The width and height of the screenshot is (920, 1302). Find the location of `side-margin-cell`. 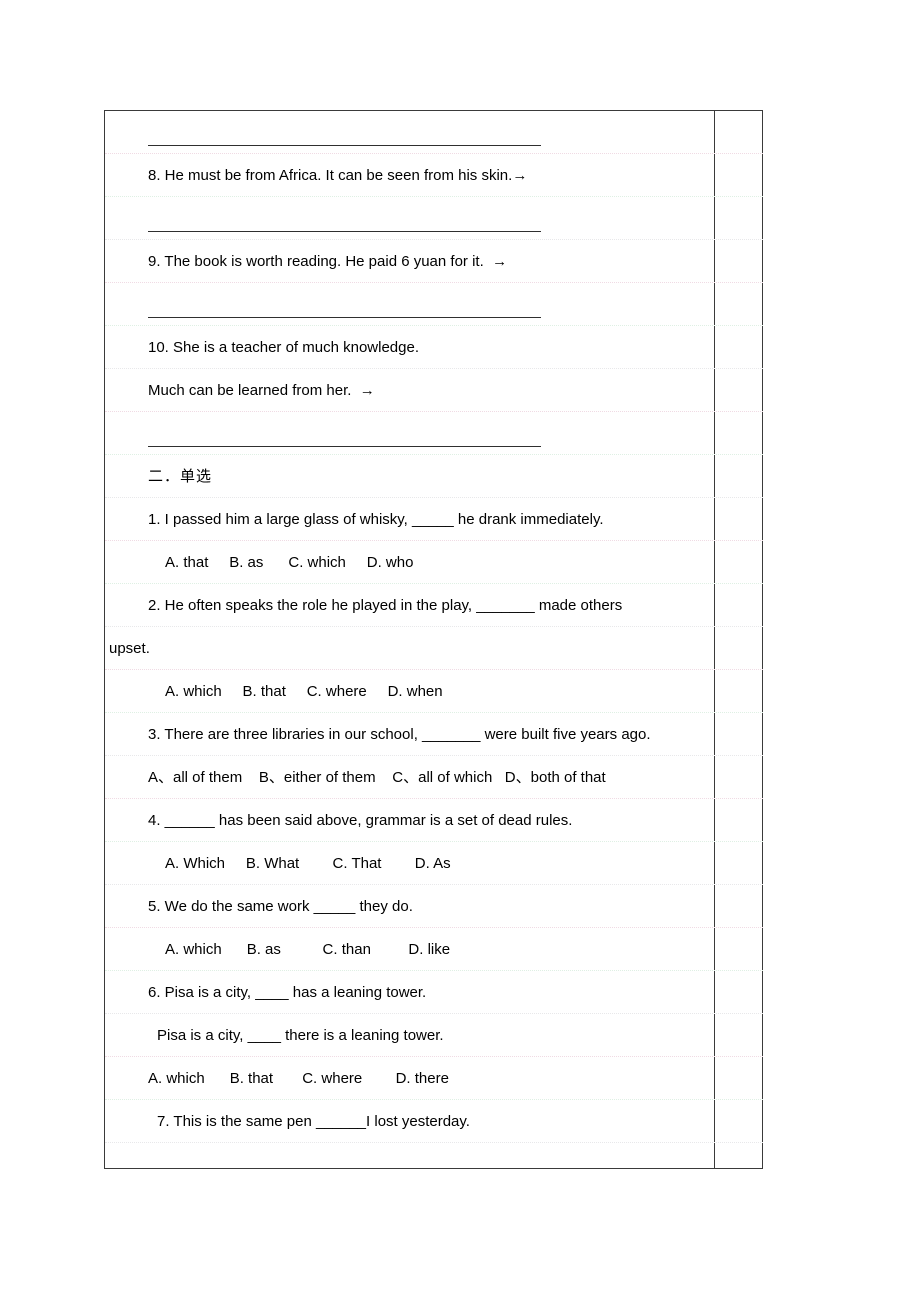

side-margin-cell is located at coordinates (738, 639).